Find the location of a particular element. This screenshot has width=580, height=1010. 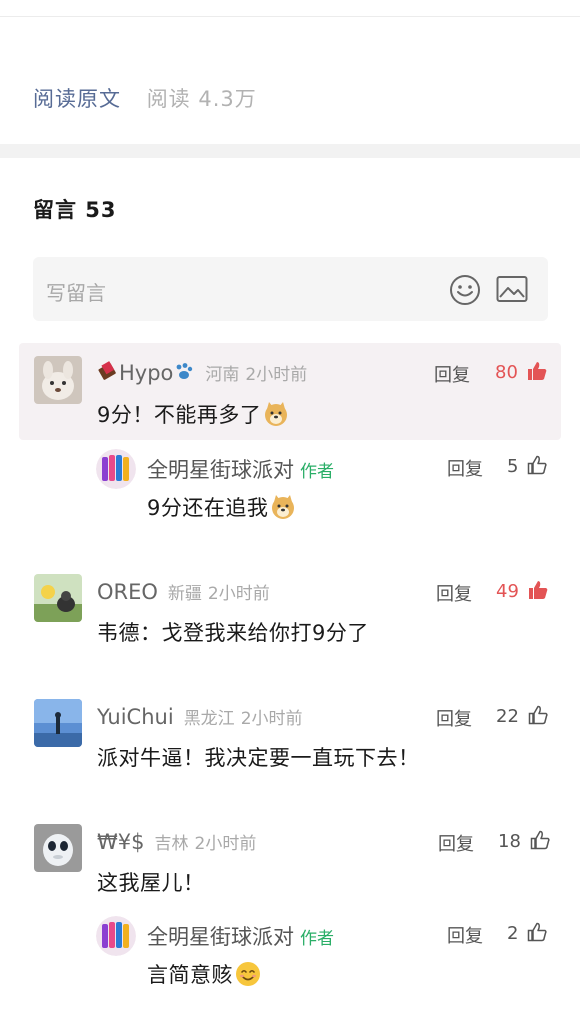

comment-text: 言简意赅 is located at coordinates (204, 975).